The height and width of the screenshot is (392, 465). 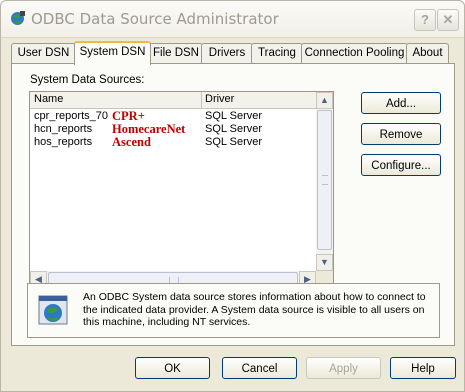 I want to click on vertical-scrollbar: ▲ ▼, so click(x=324, y=181).